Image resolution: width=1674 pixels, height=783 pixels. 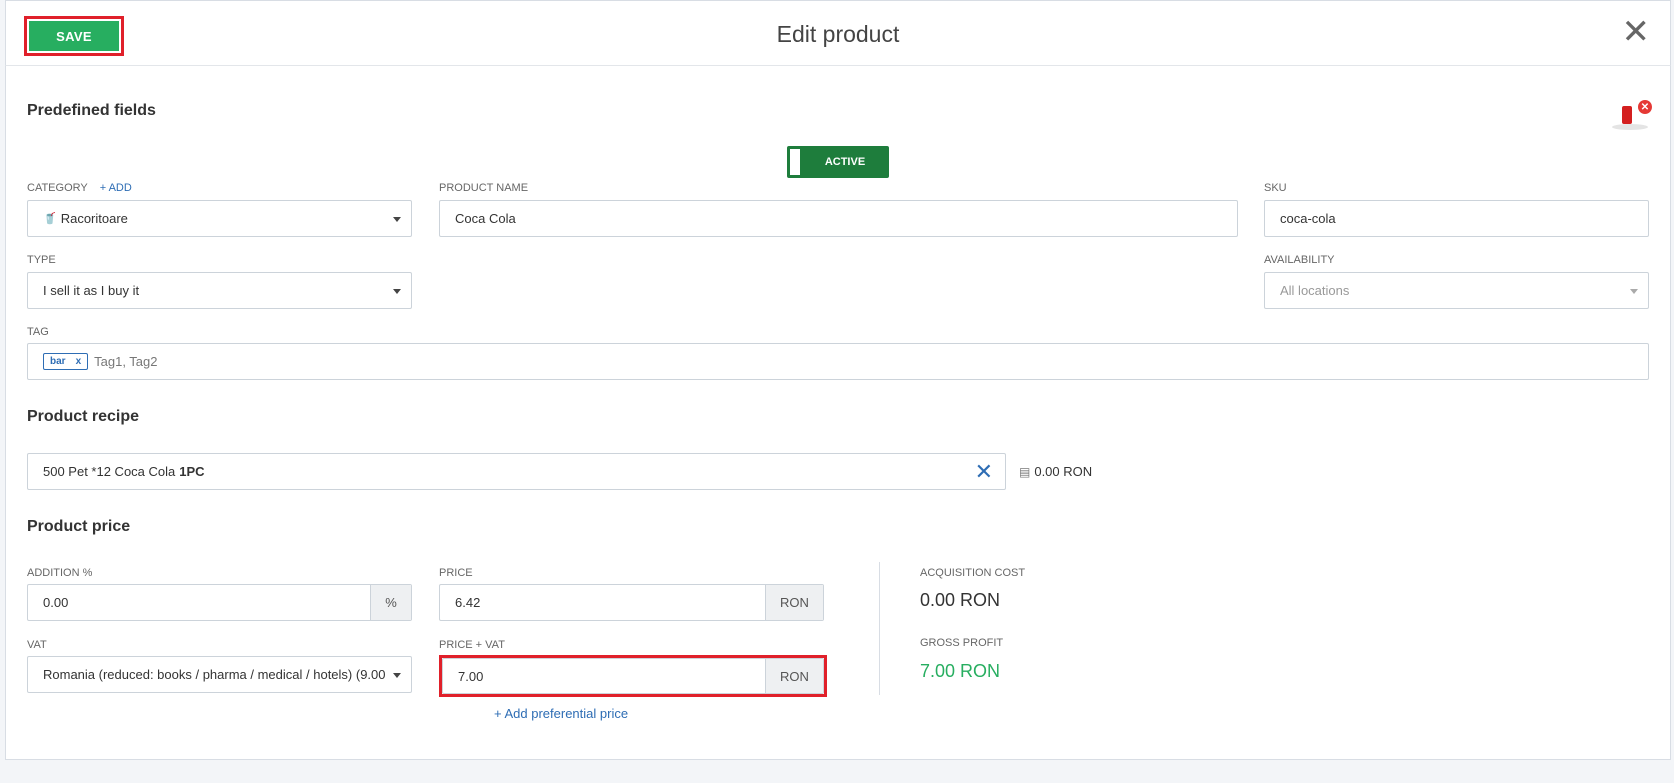 I want to click on sku-input: coca-cola, so click(x=1456, y=218).